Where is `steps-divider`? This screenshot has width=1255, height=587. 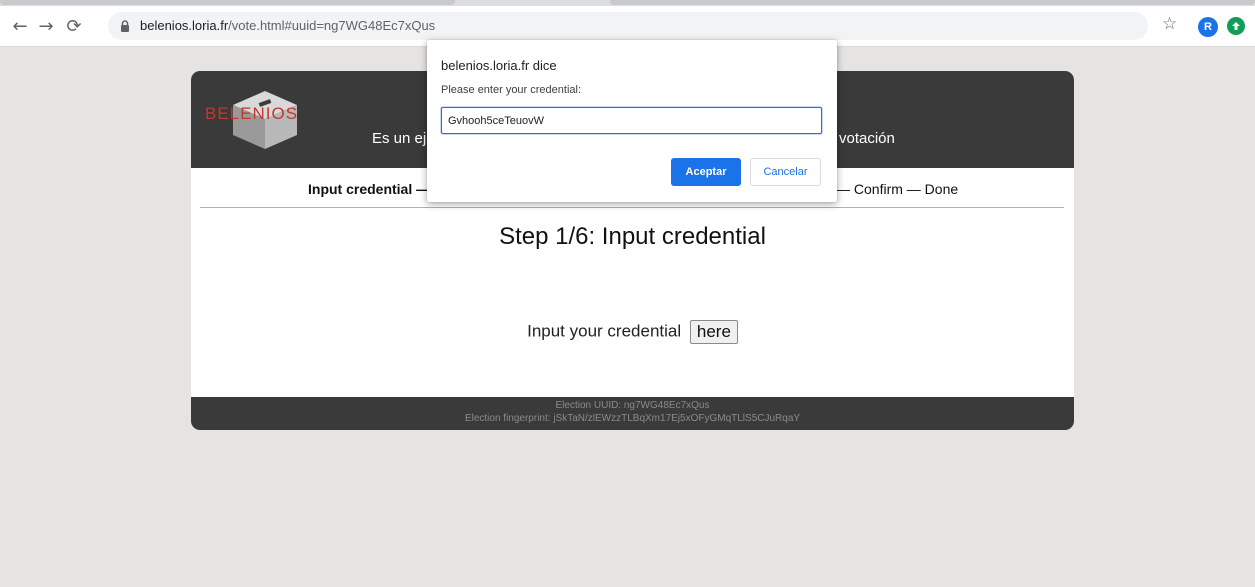 steps-divider is located at coordinates (632, 207).